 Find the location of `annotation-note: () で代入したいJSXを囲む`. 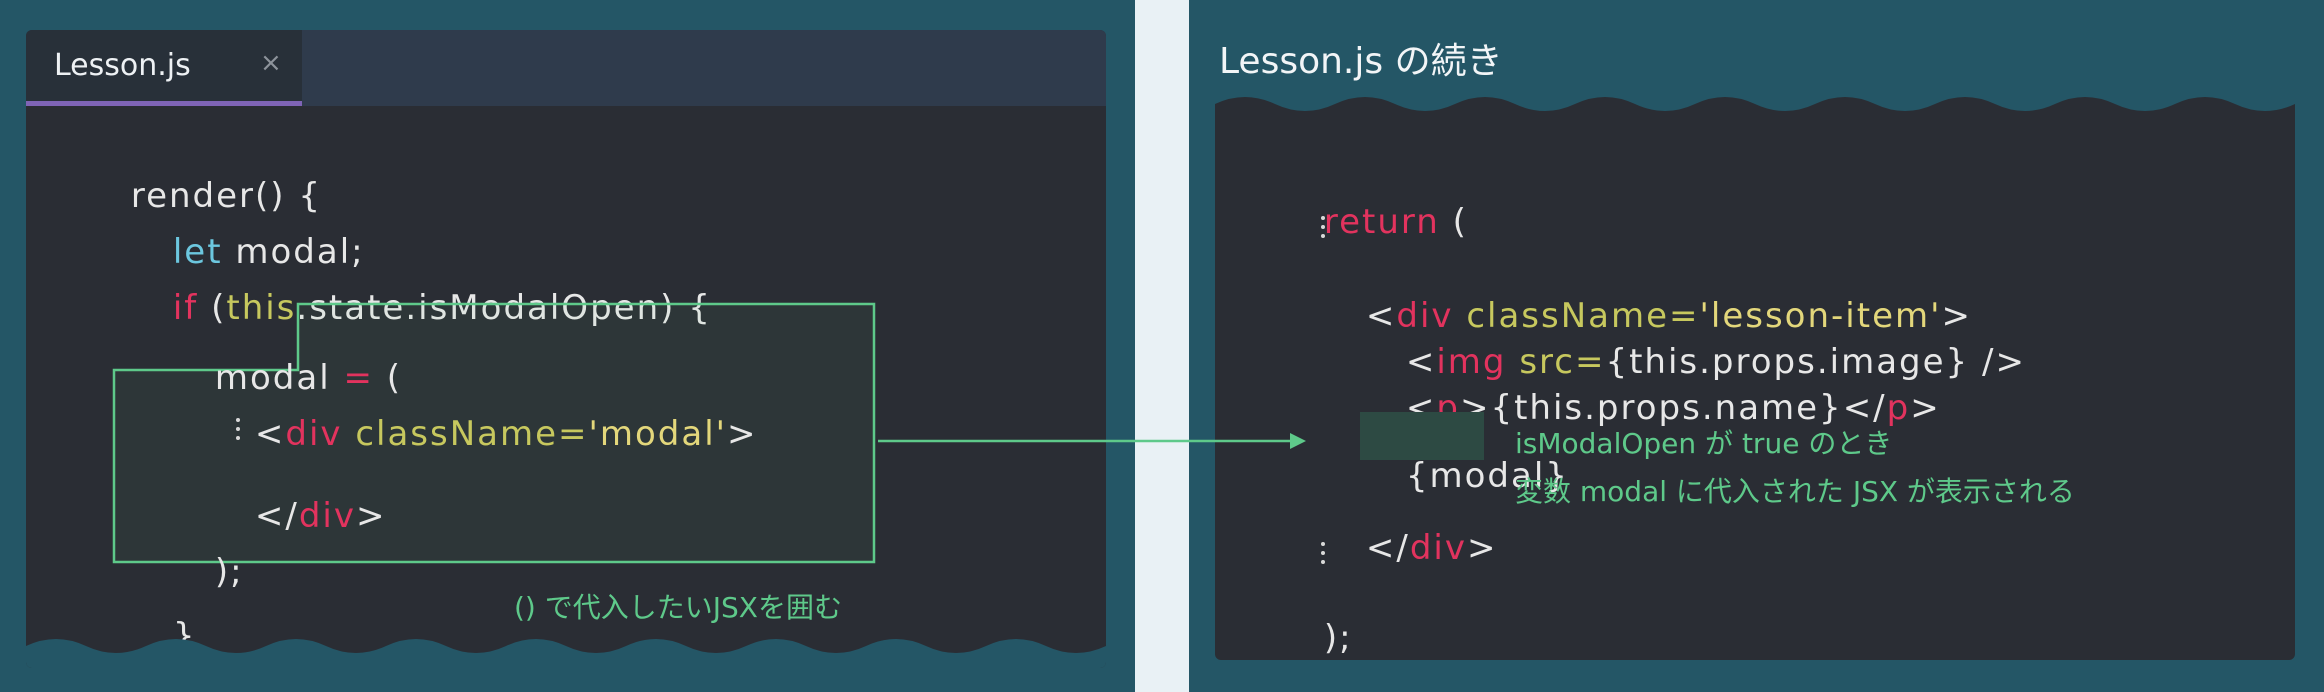

annotation-note: () で代入したいJSXを囲む is located at coordinates (678, 607).